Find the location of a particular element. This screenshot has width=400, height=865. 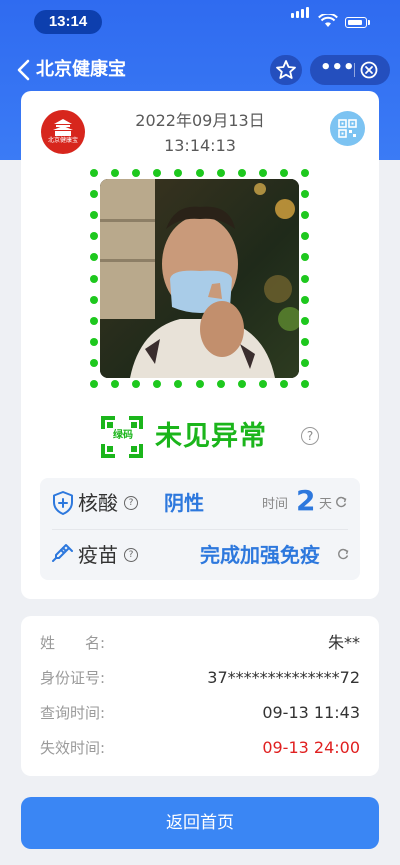

qr-code-label: 绿码 is located at coordinates (123, 436).